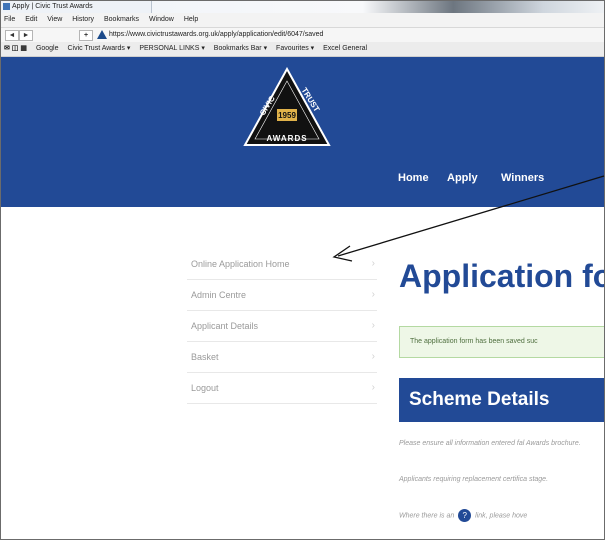 This screenshot has height=540, width=605. What do you see at coordinates (102, 34) in the screenshot?
I see `security-warning-icon` at bounding box center [102, 34].